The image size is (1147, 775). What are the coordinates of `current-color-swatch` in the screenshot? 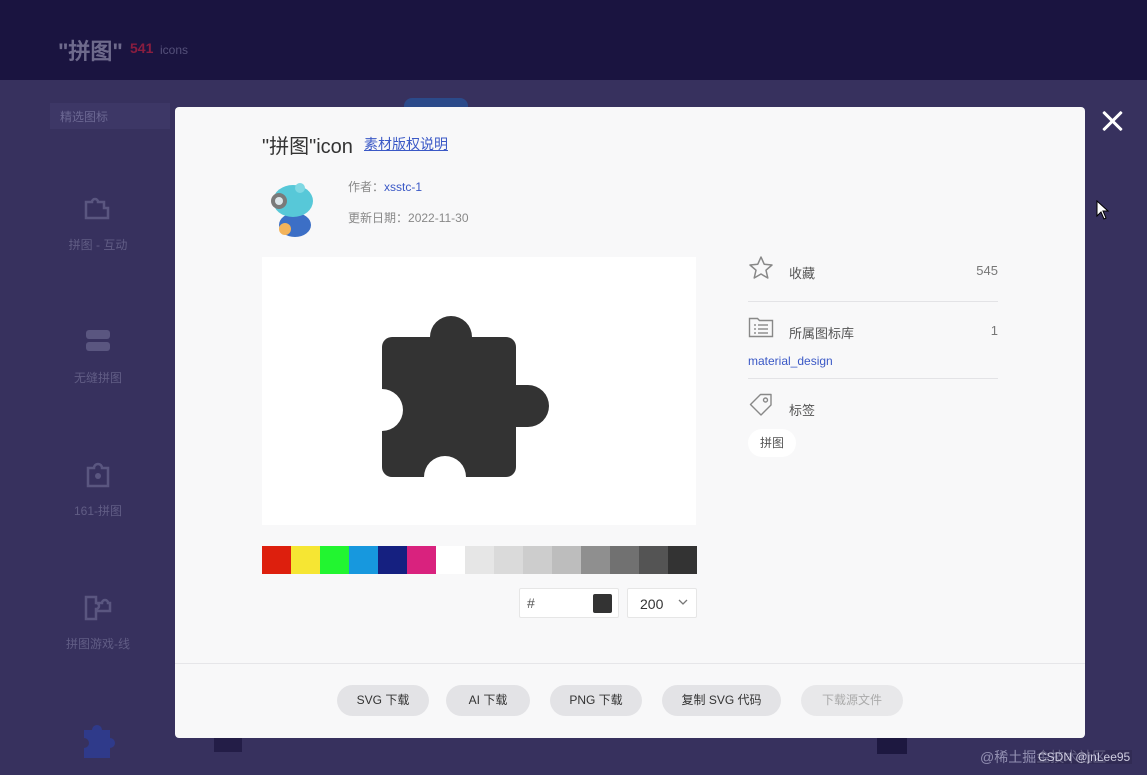 It's located at (602, 603).